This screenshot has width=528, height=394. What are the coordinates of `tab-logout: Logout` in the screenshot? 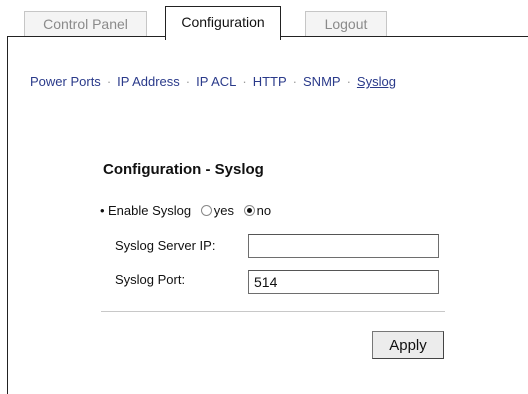 It's located at (346, 24).